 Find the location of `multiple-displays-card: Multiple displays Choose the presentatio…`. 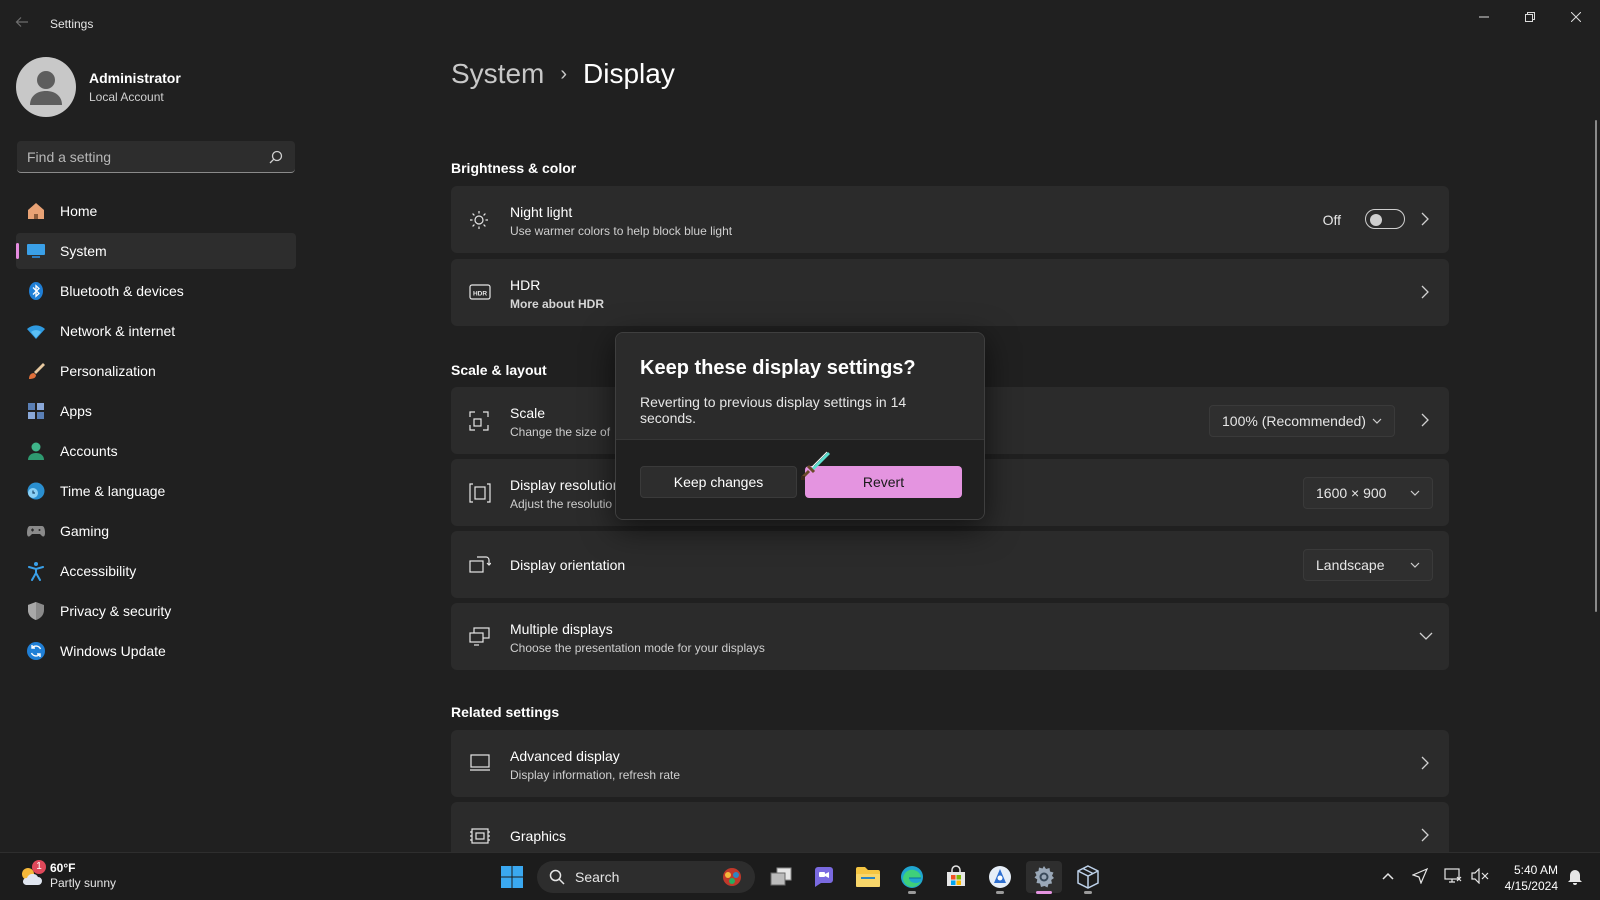

multiple-displays-card: Multiple displays Choose the presentatio… is located at coordinates (950, 636).